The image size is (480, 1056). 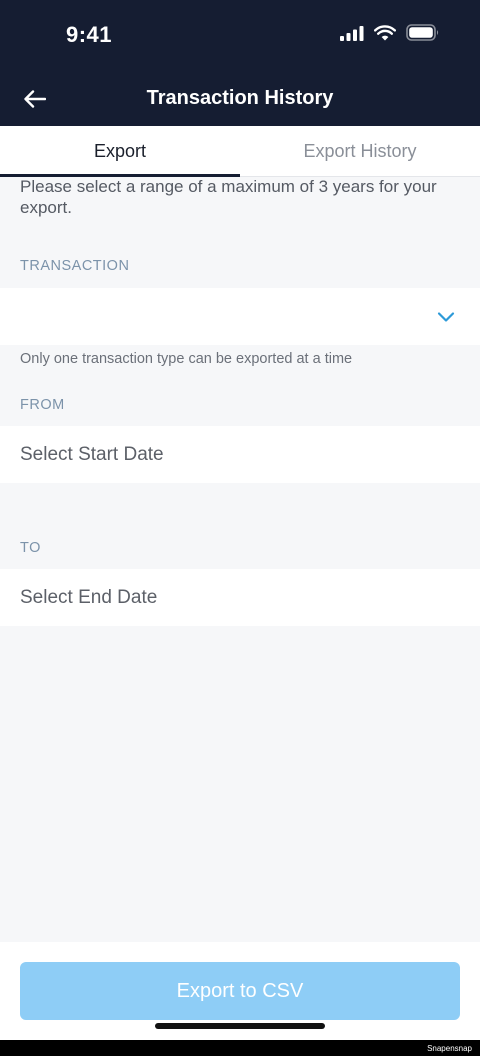 What do you see at coordinates (240, 1026) in the screenshot?
I see `home-indicator` at bounding box center [240, 1026].